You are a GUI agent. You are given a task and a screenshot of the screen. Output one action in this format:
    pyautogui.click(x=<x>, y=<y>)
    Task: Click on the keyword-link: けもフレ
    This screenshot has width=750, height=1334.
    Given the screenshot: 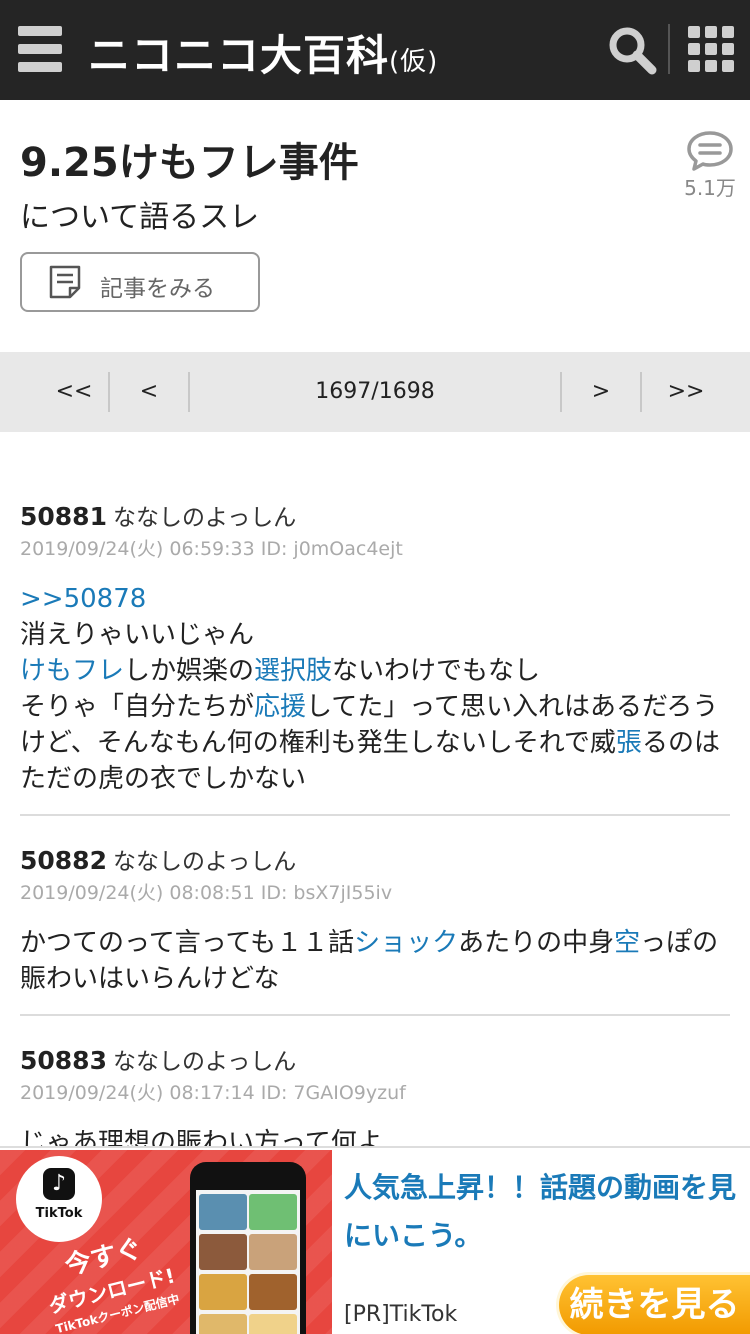 What is the action you would take?
    pyautogui.click(x=72, y=671)
    